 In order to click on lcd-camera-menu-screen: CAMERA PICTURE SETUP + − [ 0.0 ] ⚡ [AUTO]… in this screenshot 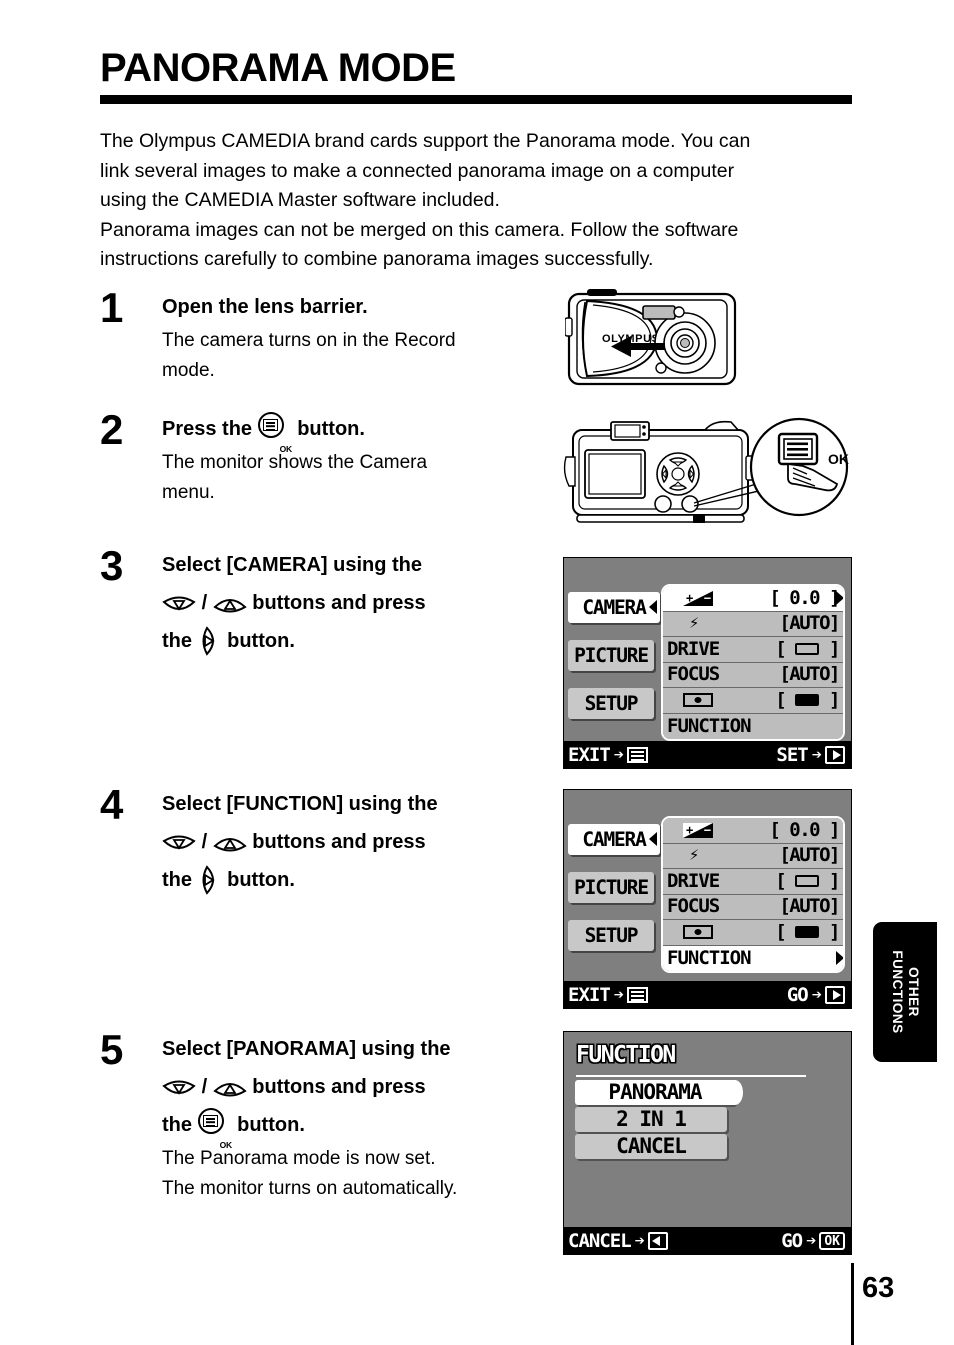, I will do `click(707, 663)`.